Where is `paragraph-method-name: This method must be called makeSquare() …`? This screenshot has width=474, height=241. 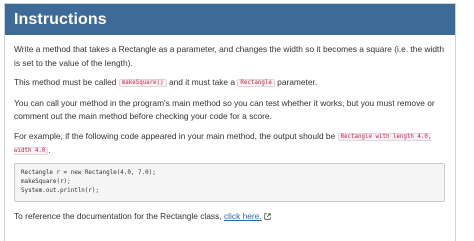 paragraph-method-name: This method must be called makeSquare() … is located at coordinates (229, 83).